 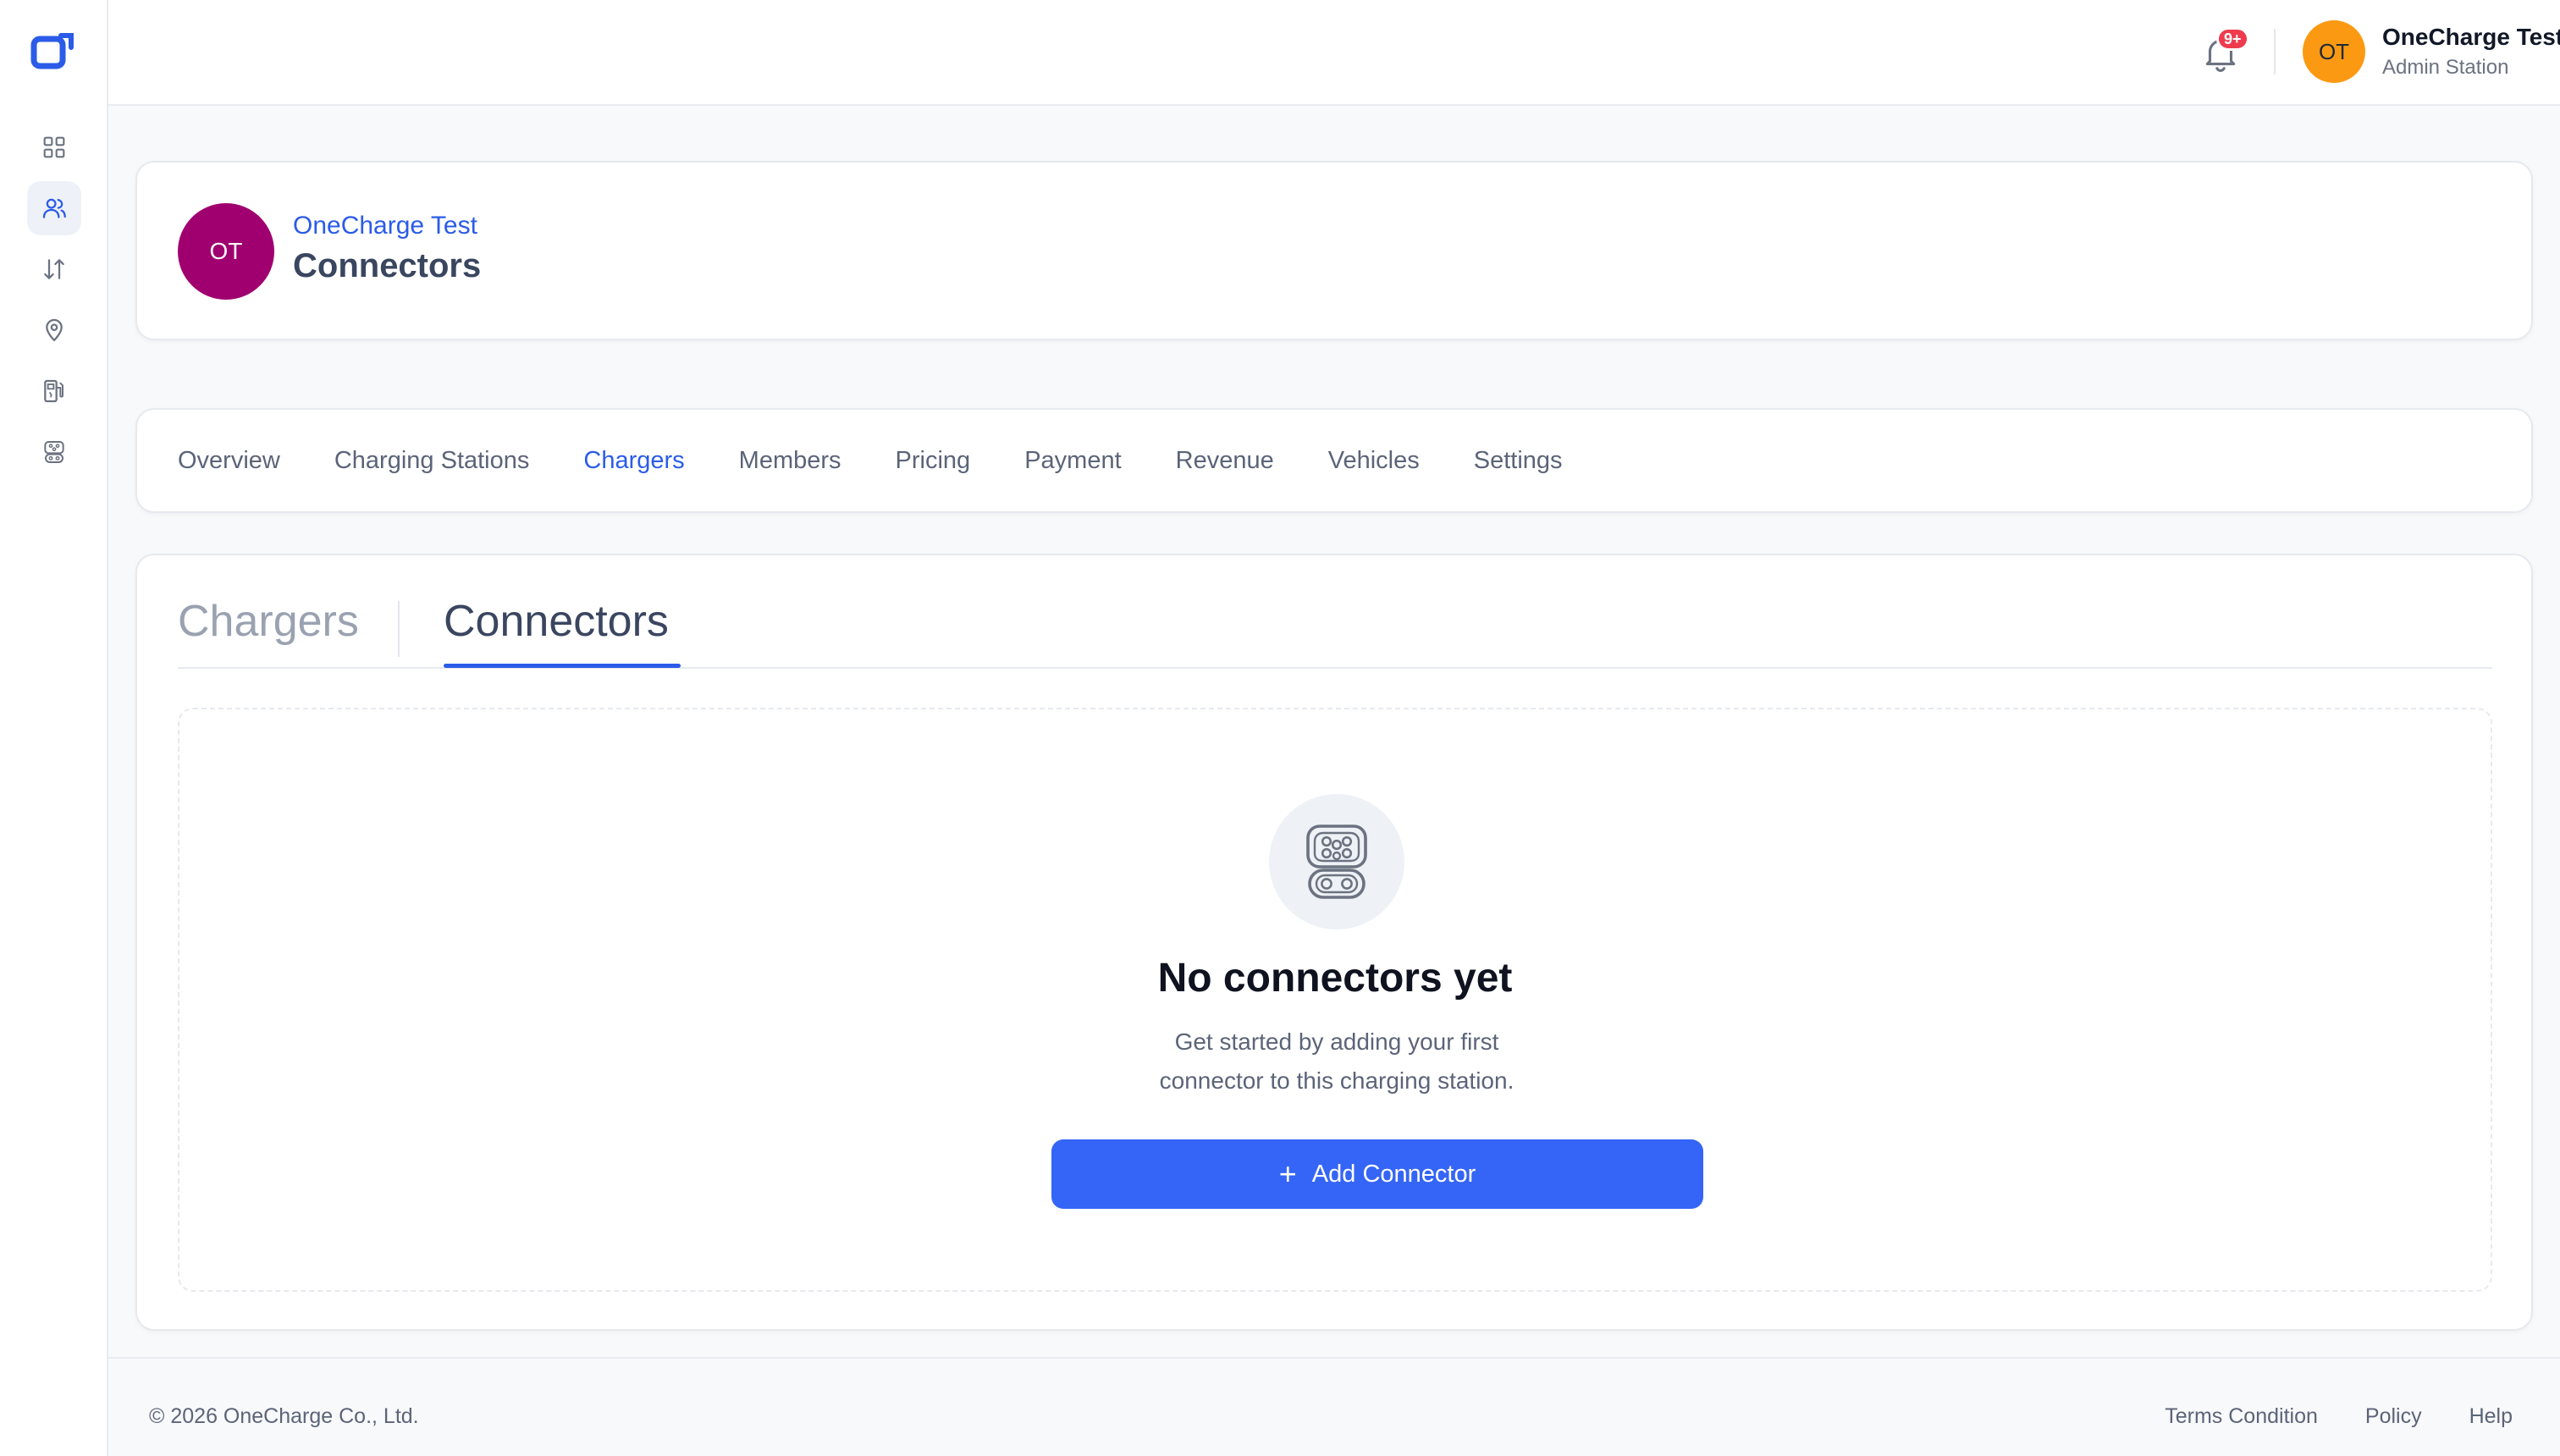 What do you see at coordinates (2445, 67) in the screenshot?
I see `user-role: Admin Station` at bounding box center [2445, 67].